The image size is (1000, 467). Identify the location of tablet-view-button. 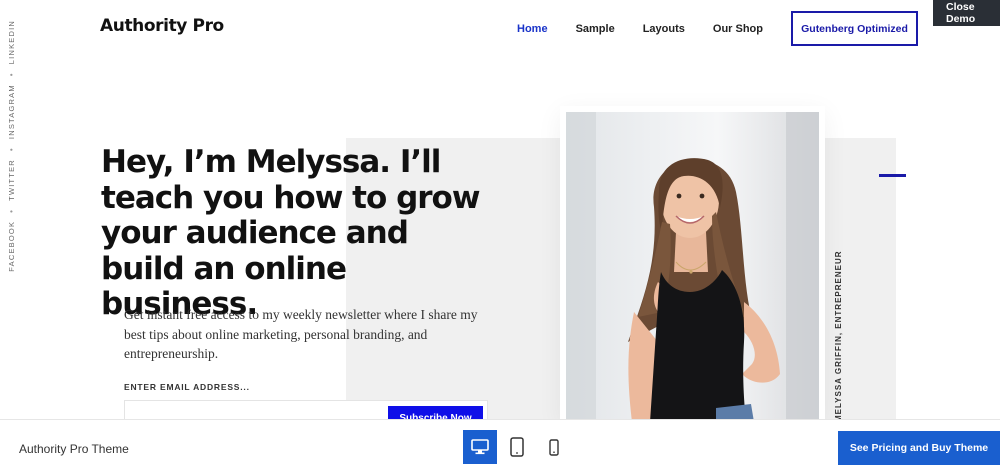
(517, 447).